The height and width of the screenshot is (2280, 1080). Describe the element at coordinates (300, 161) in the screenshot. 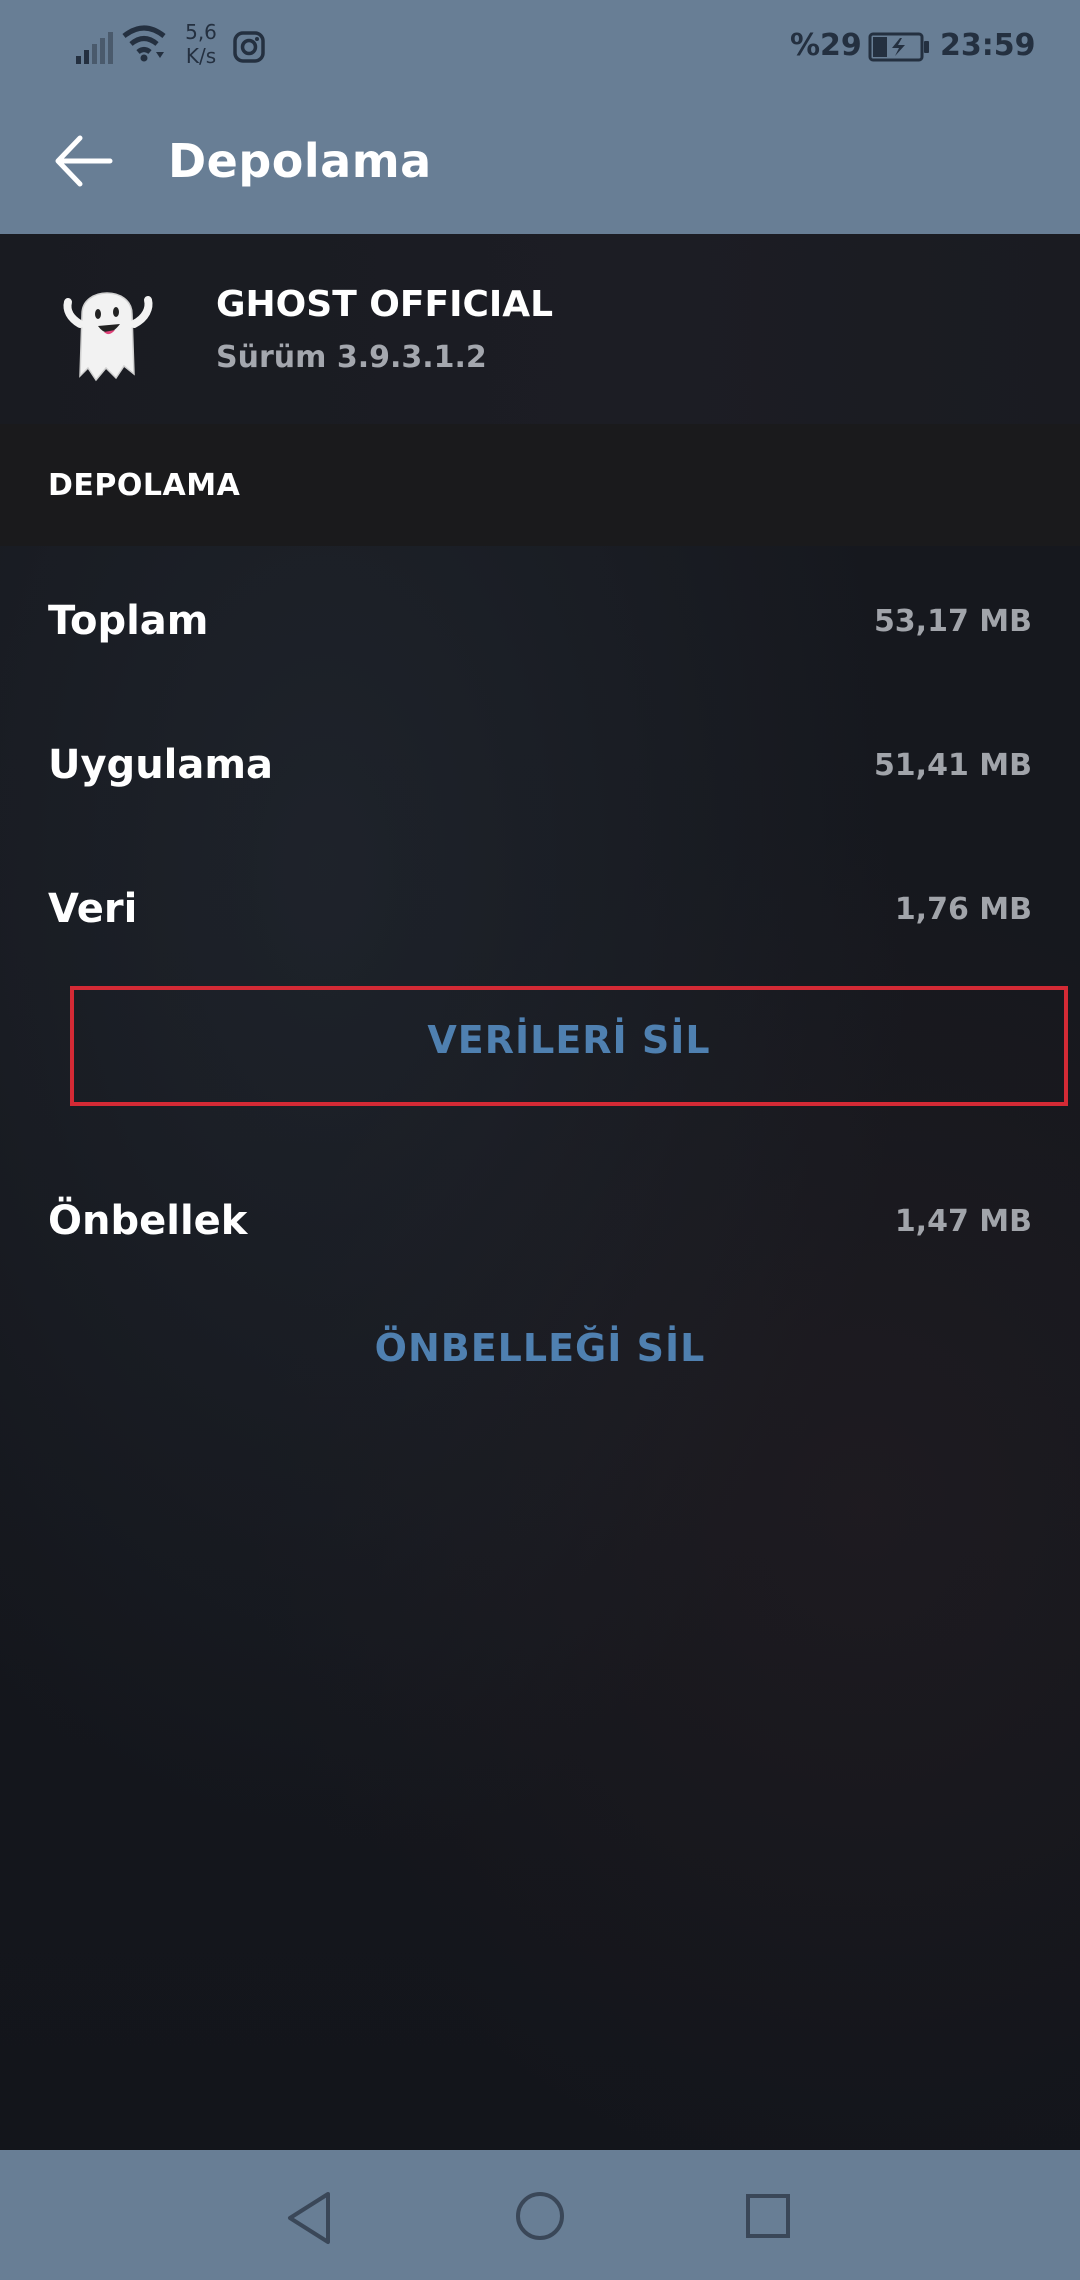

I see `page-title: Depolama` at that location.